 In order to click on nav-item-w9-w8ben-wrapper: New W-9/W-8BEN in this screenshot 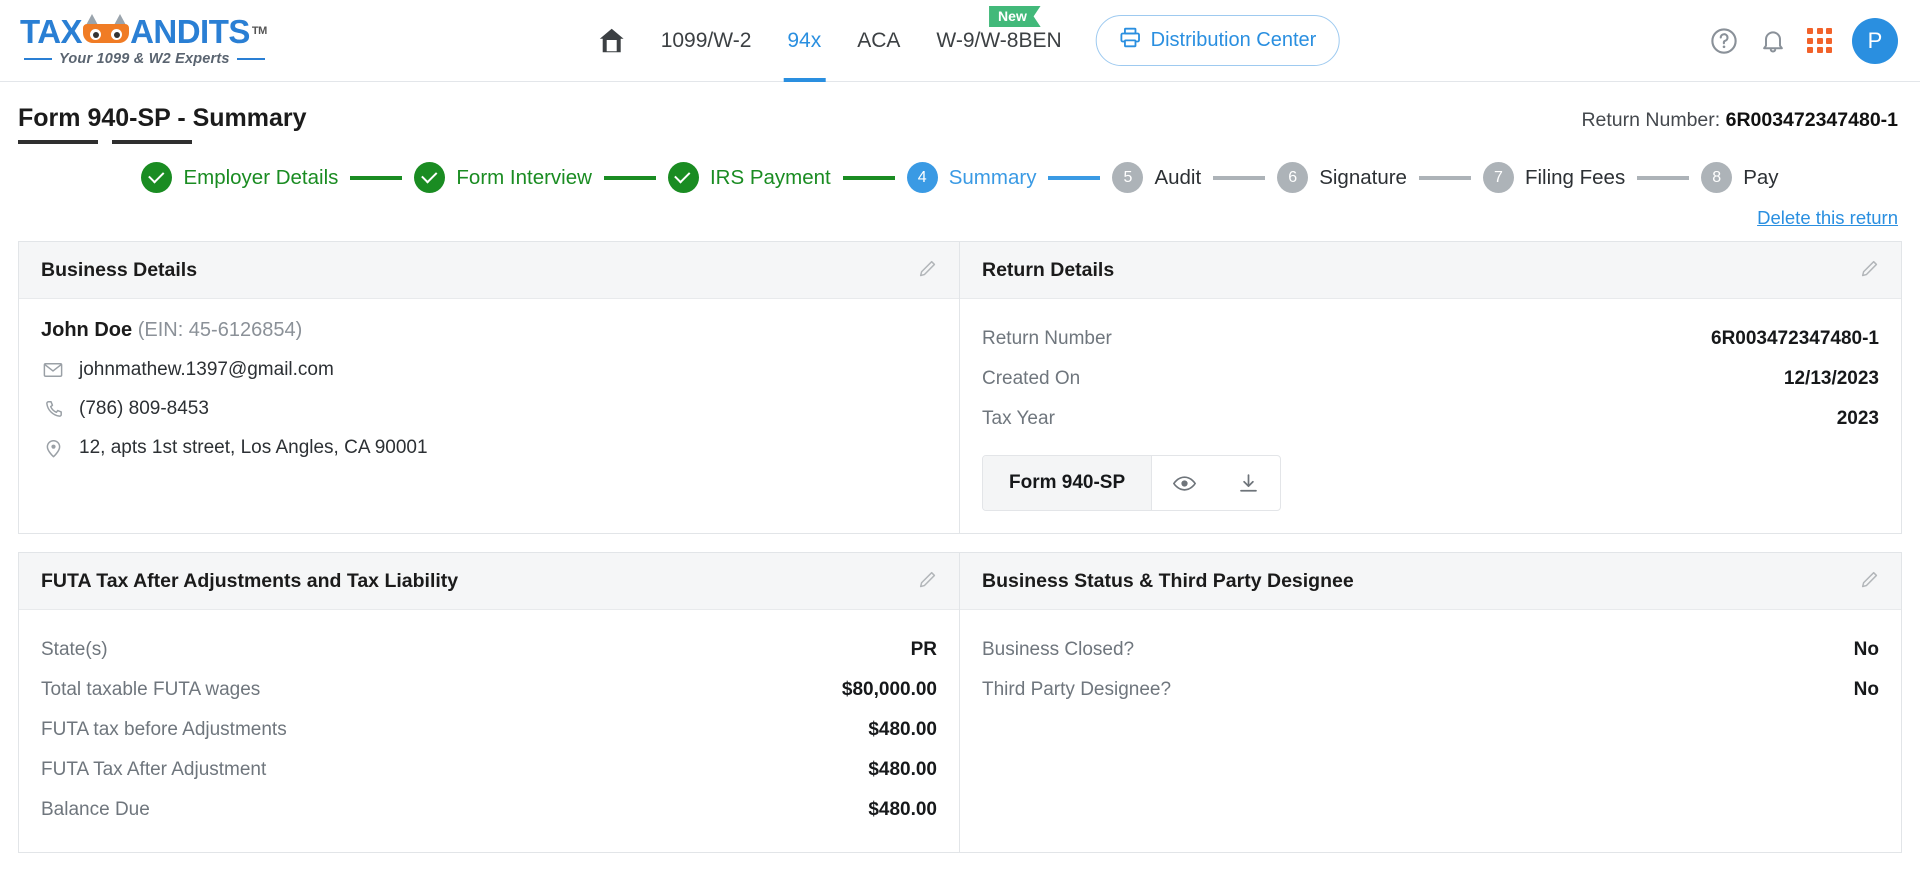, I will do `click(998, 41)`.